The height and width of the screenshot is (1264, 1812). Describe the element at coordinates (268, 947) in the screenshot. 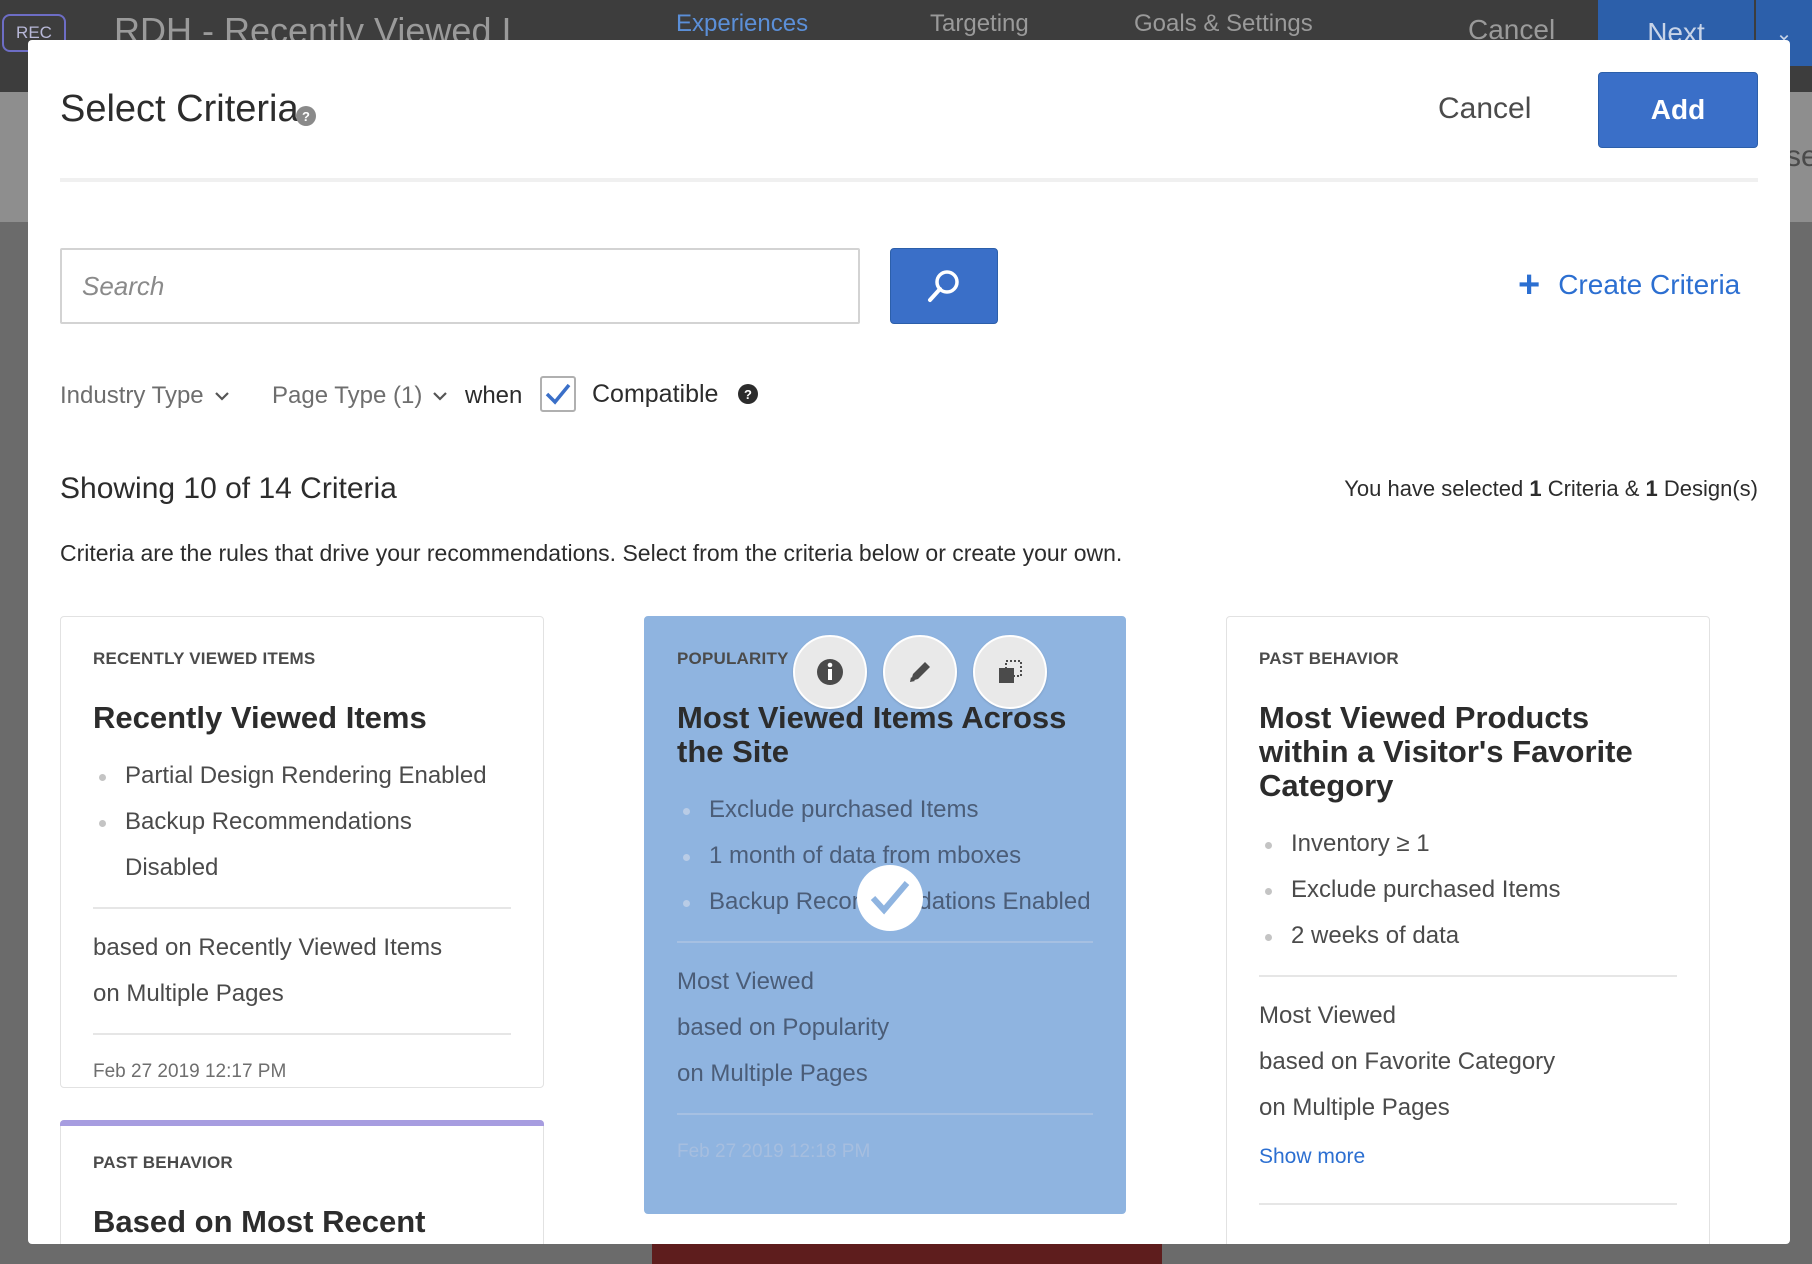

I see `based-on-line: based on Recently Viewed Items` at that location.